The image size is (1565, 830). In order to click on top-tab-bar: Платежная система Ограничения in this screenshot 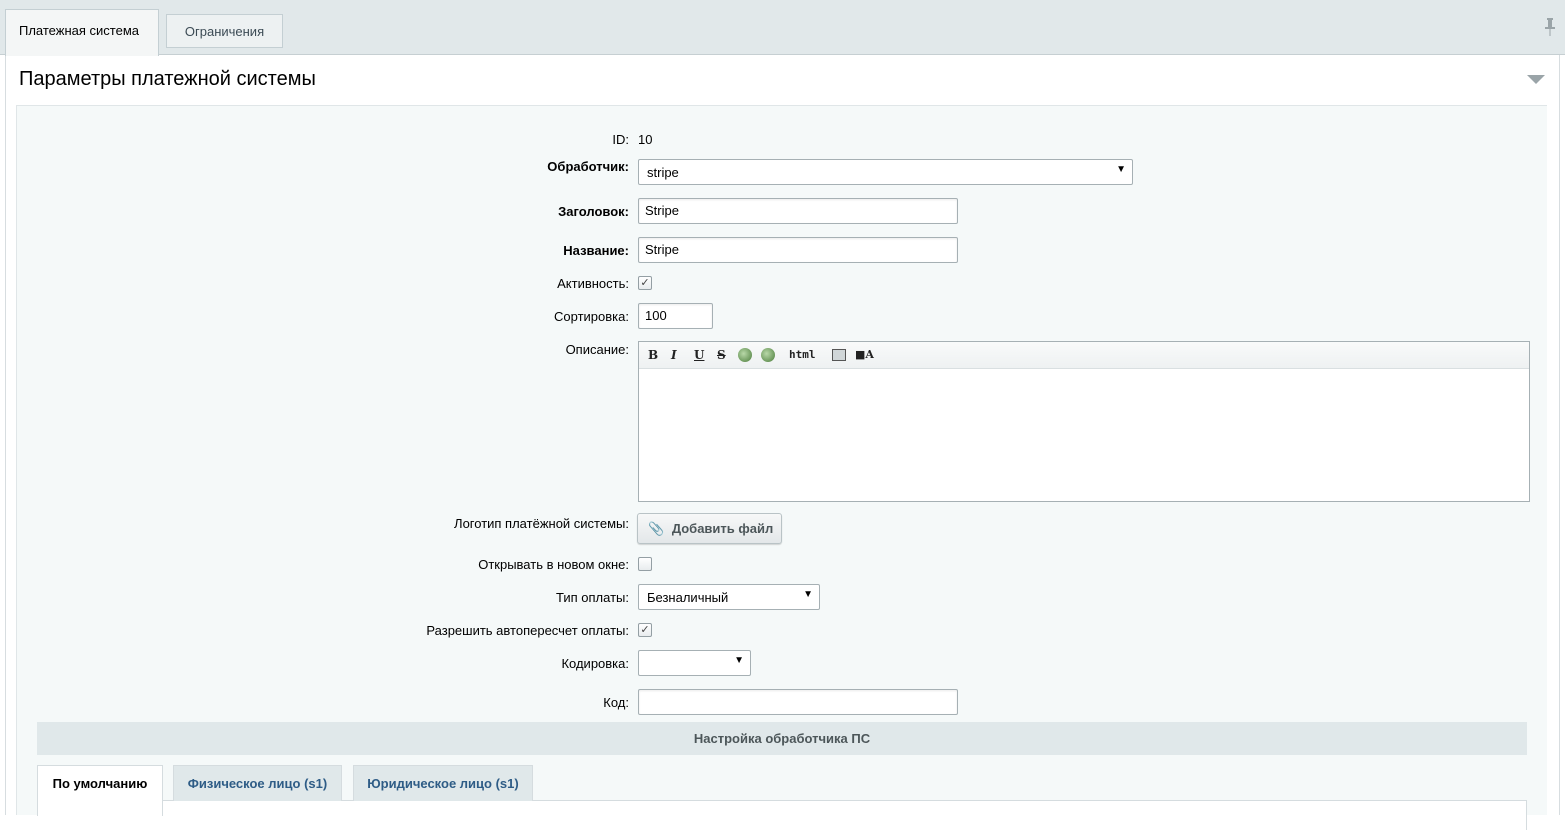, I will do `click(782, 28)`.